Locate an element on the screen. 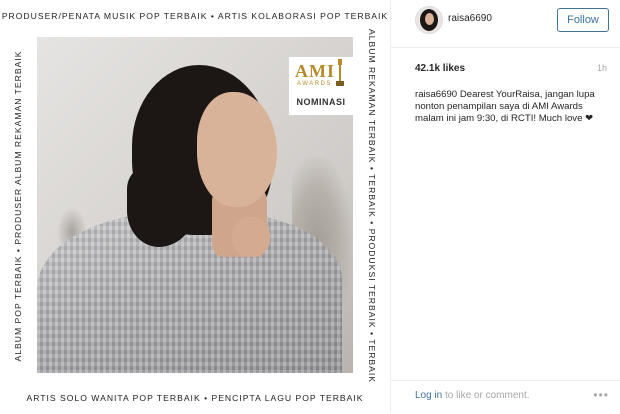  post-header: raisa6690 Follow is located at coordinates (505, 24).